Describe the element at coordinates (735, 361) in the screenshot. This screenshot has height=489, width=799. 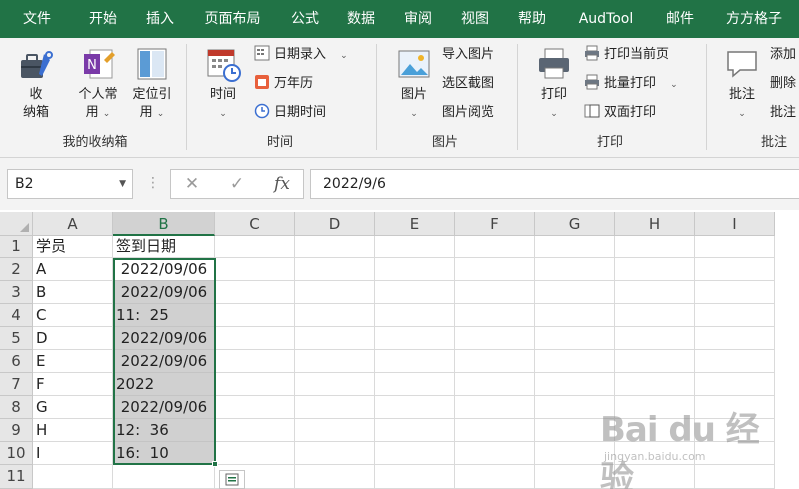
I see `cell-i6` at that location.